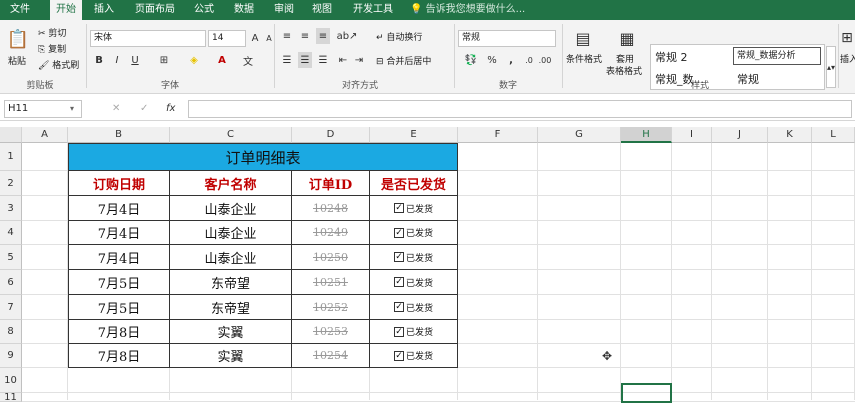 This screenshot has height=403, width=855. What do you see at coordinates (403, 60) in the screenshot?
I see `merge-center-button: ⊟ 合并后居中` at bounding box center [403, 60].